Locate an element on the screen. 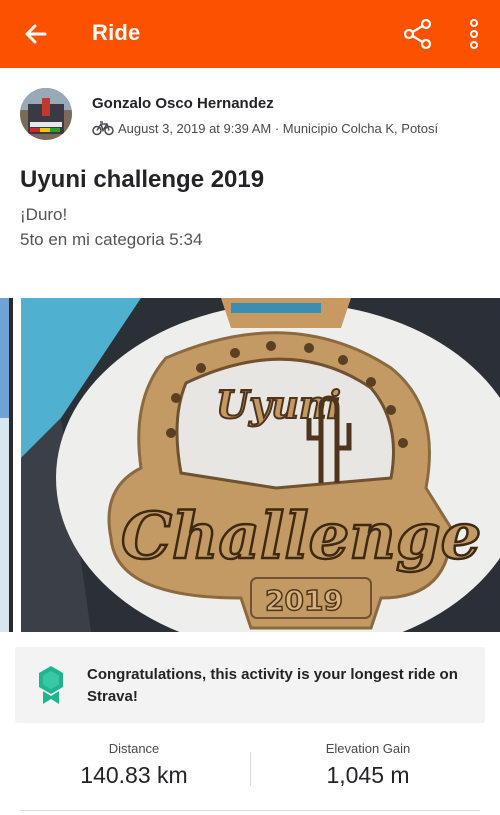  arrow-left-icon is located at coordinates (36, 34).